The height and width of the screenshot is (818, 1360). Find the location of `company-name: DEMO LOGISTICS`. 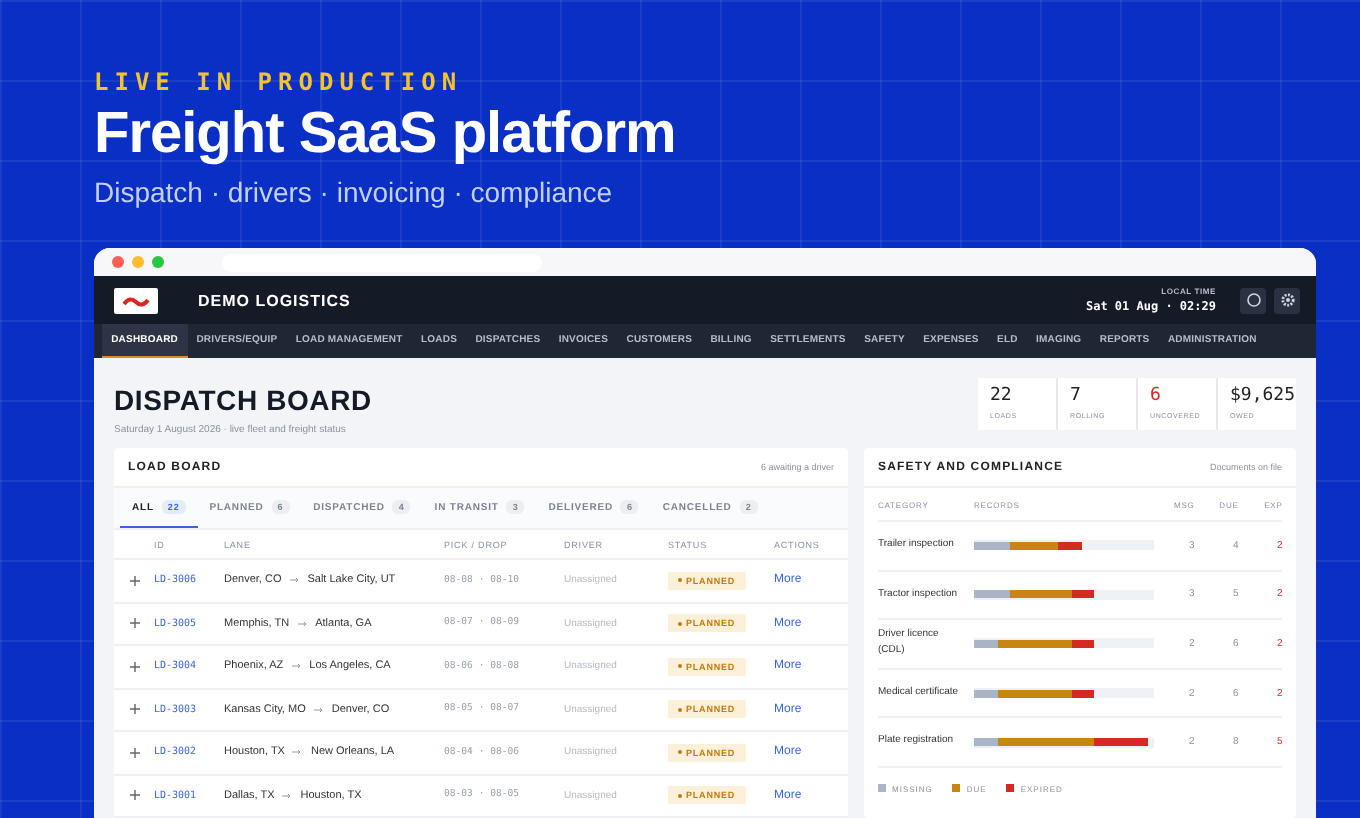

company-name: DEMO LOGISTICS is located at coordinates (275, 300).